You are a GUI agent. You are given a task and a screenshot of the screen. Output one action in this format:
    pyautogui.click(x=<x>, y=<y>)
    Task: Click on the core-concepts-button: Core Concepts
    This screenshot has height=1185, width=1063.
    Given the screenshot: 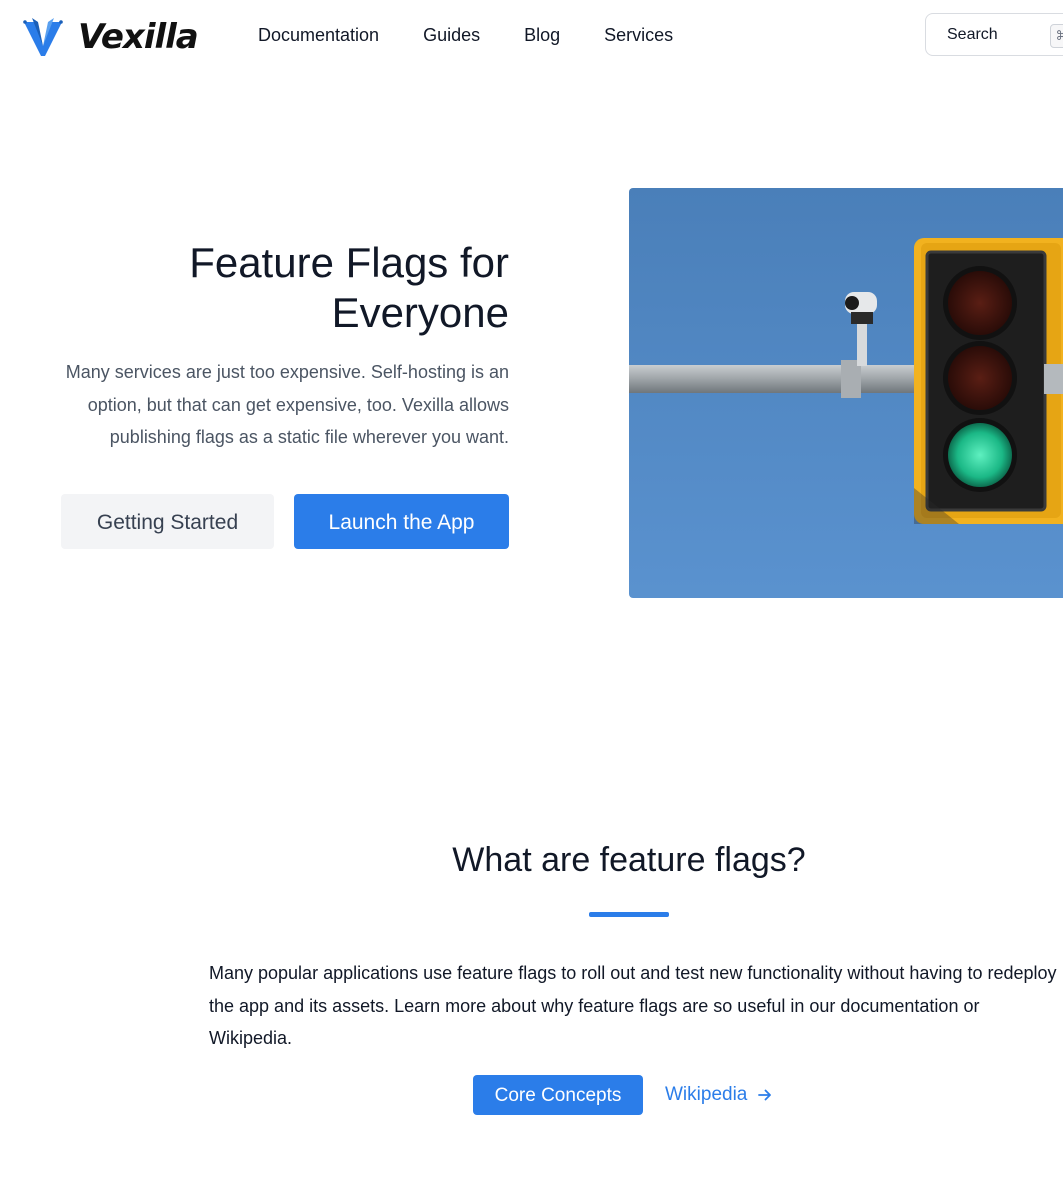 What is the action you would take?
    pyautogui.click(x=558, y=1095)
    